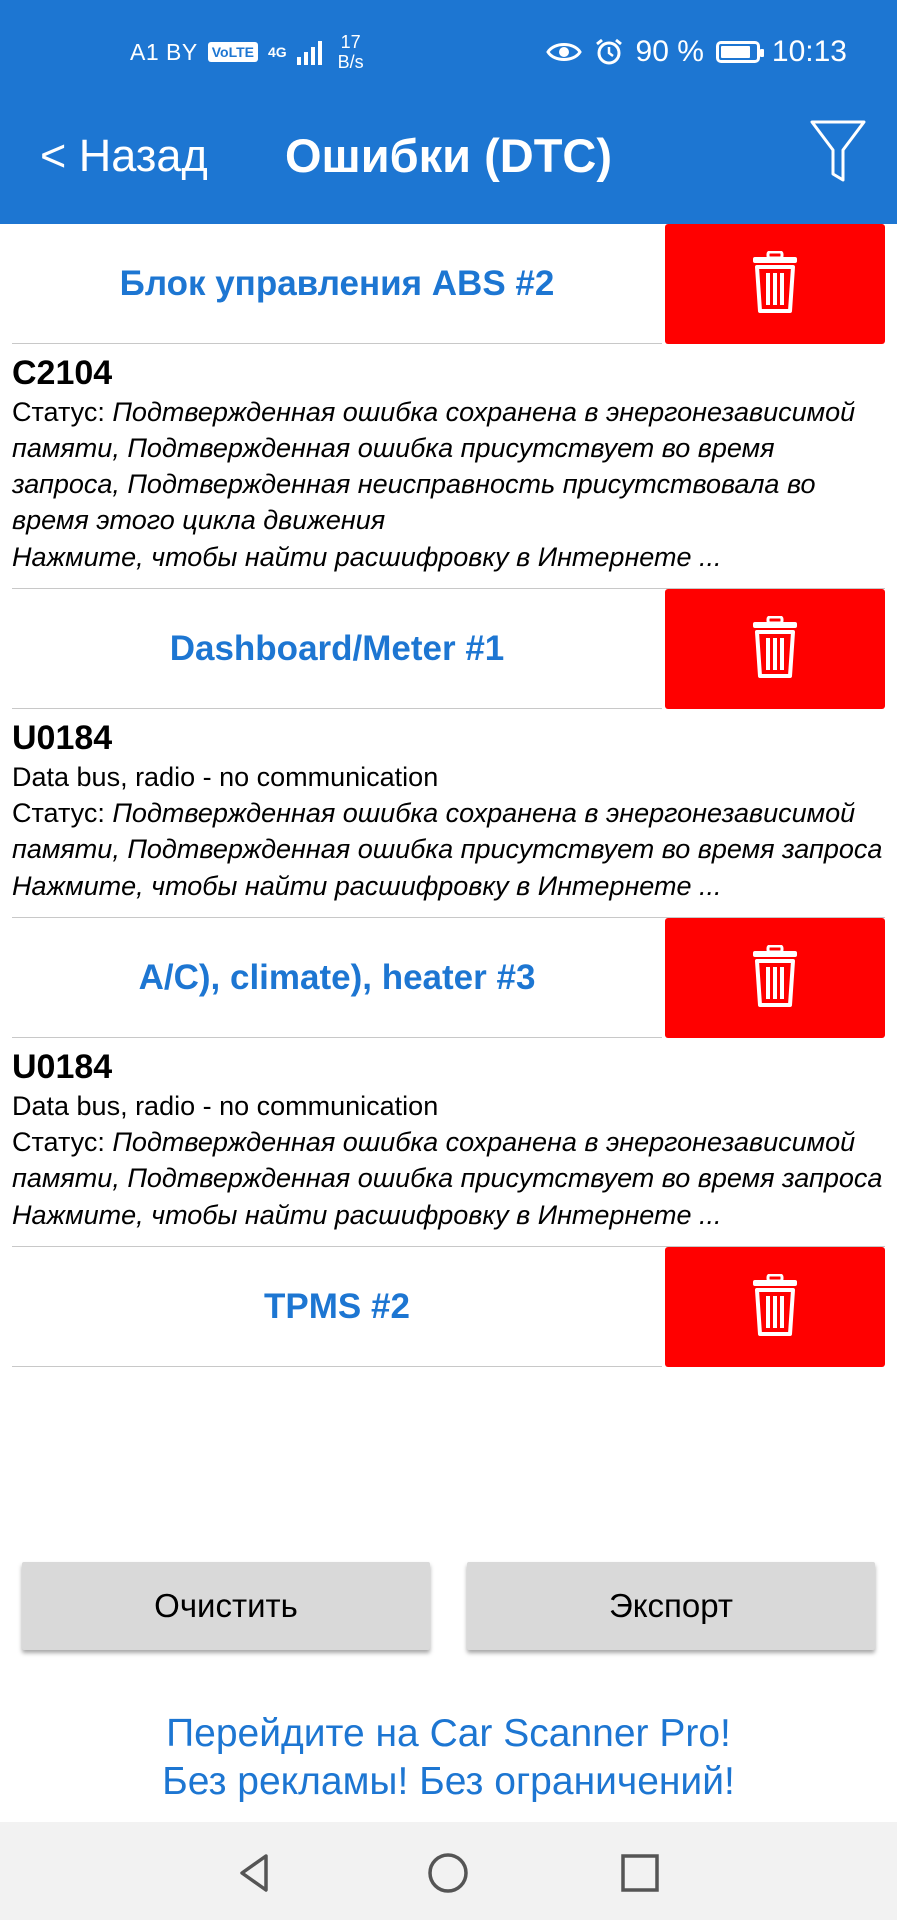 The image size is (897, 1920). Describe the element at coordinates (350, 62) in the screenshot. I see `speed-unit: B/s` at that location.